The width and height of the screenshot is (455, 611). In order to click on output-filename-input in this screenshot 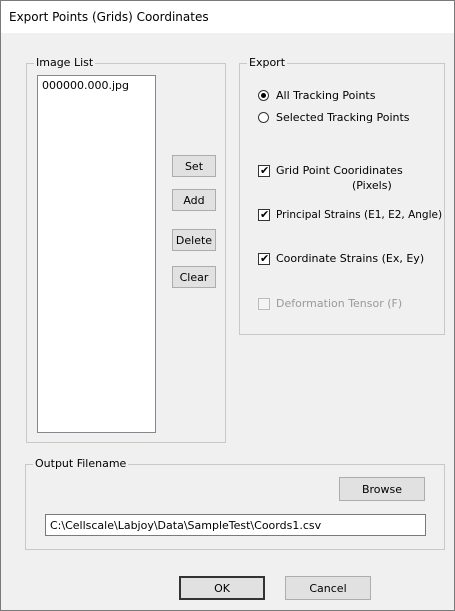, I will do `click(235, 525)`.